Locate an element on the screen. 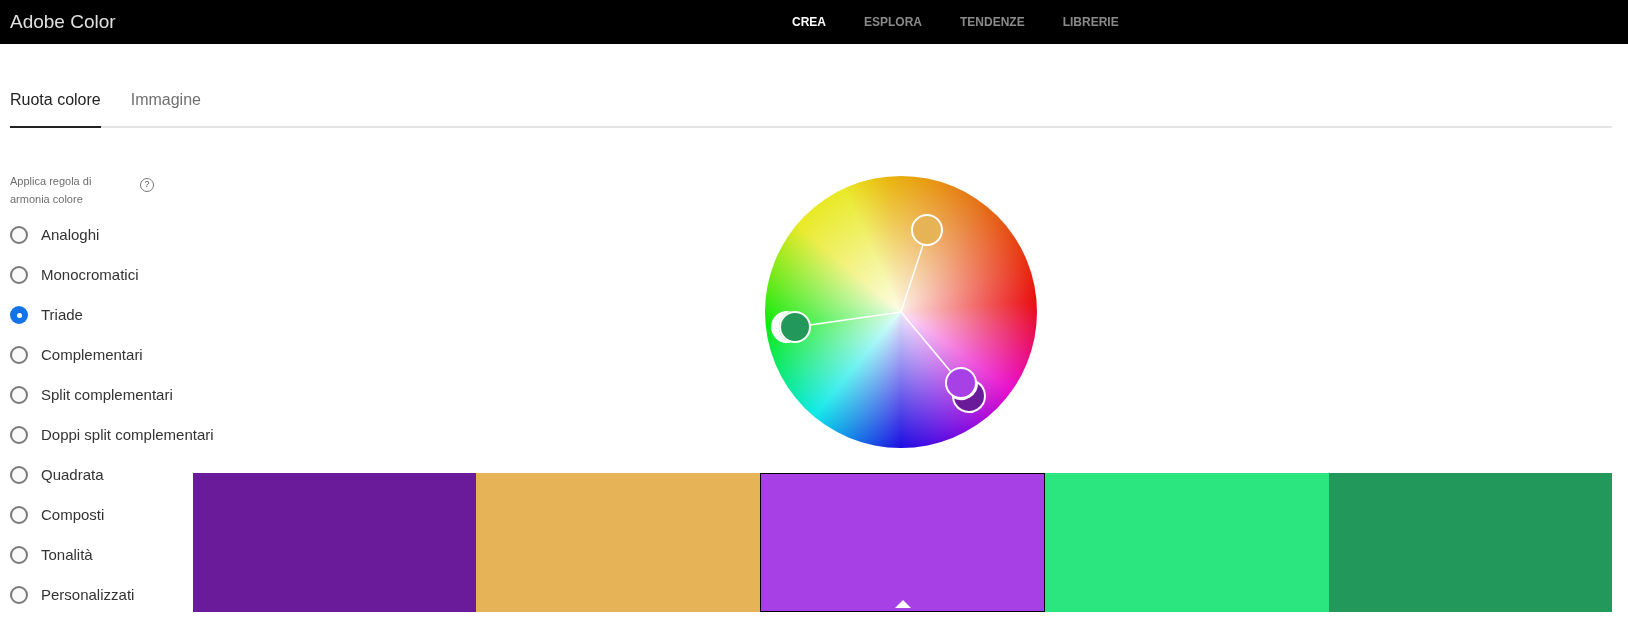  app-title: Adobe Color is located at coordinates (63, 21).